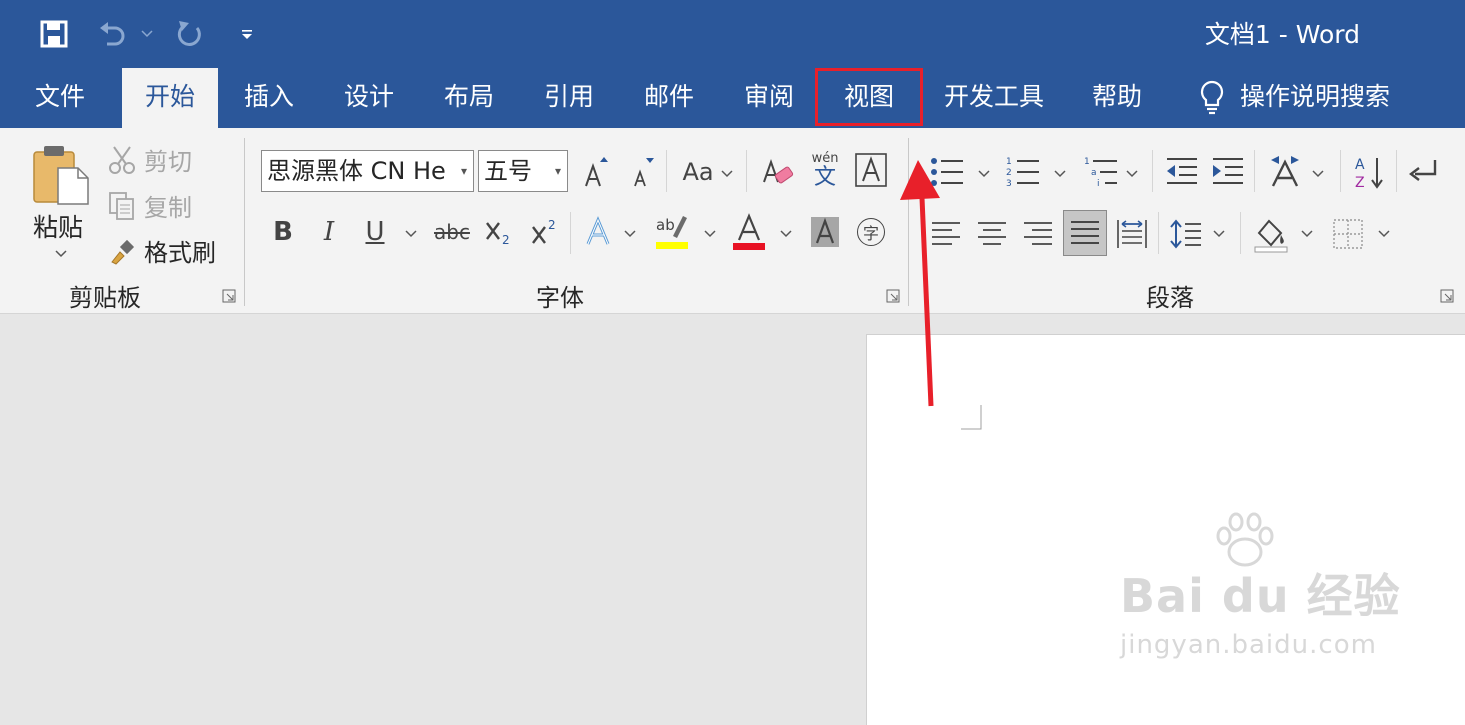 The width and height of the screenshot is (1465, 725). Describe the element at coordinates (1117, 97) in the screenshot. I see `tab-help: 帮助` at that location.